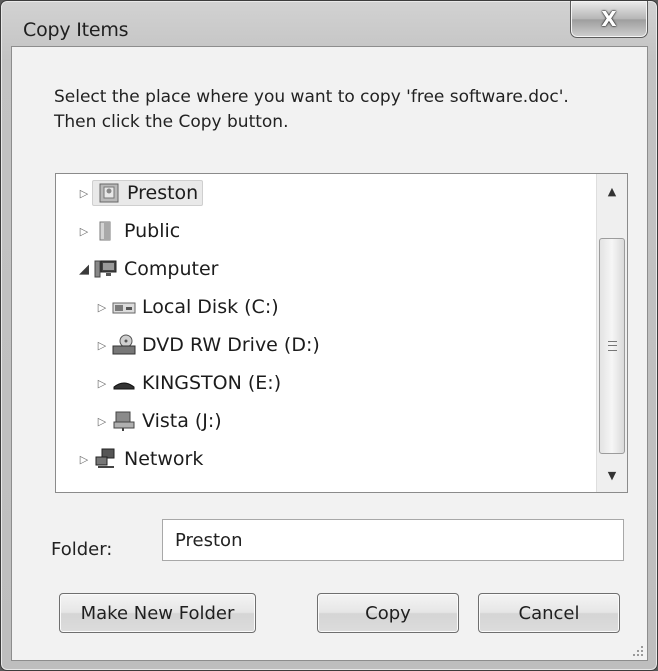  What do you see at coordinates (182, 421) in the screenshot?
I see `tree-item-label: Vista (J:)` at bounding box center [182, 421].